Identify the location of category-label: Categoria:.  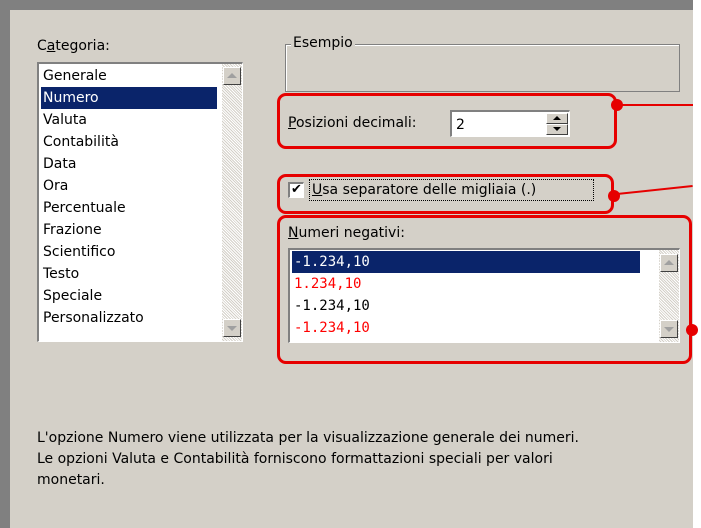
(73, 46).